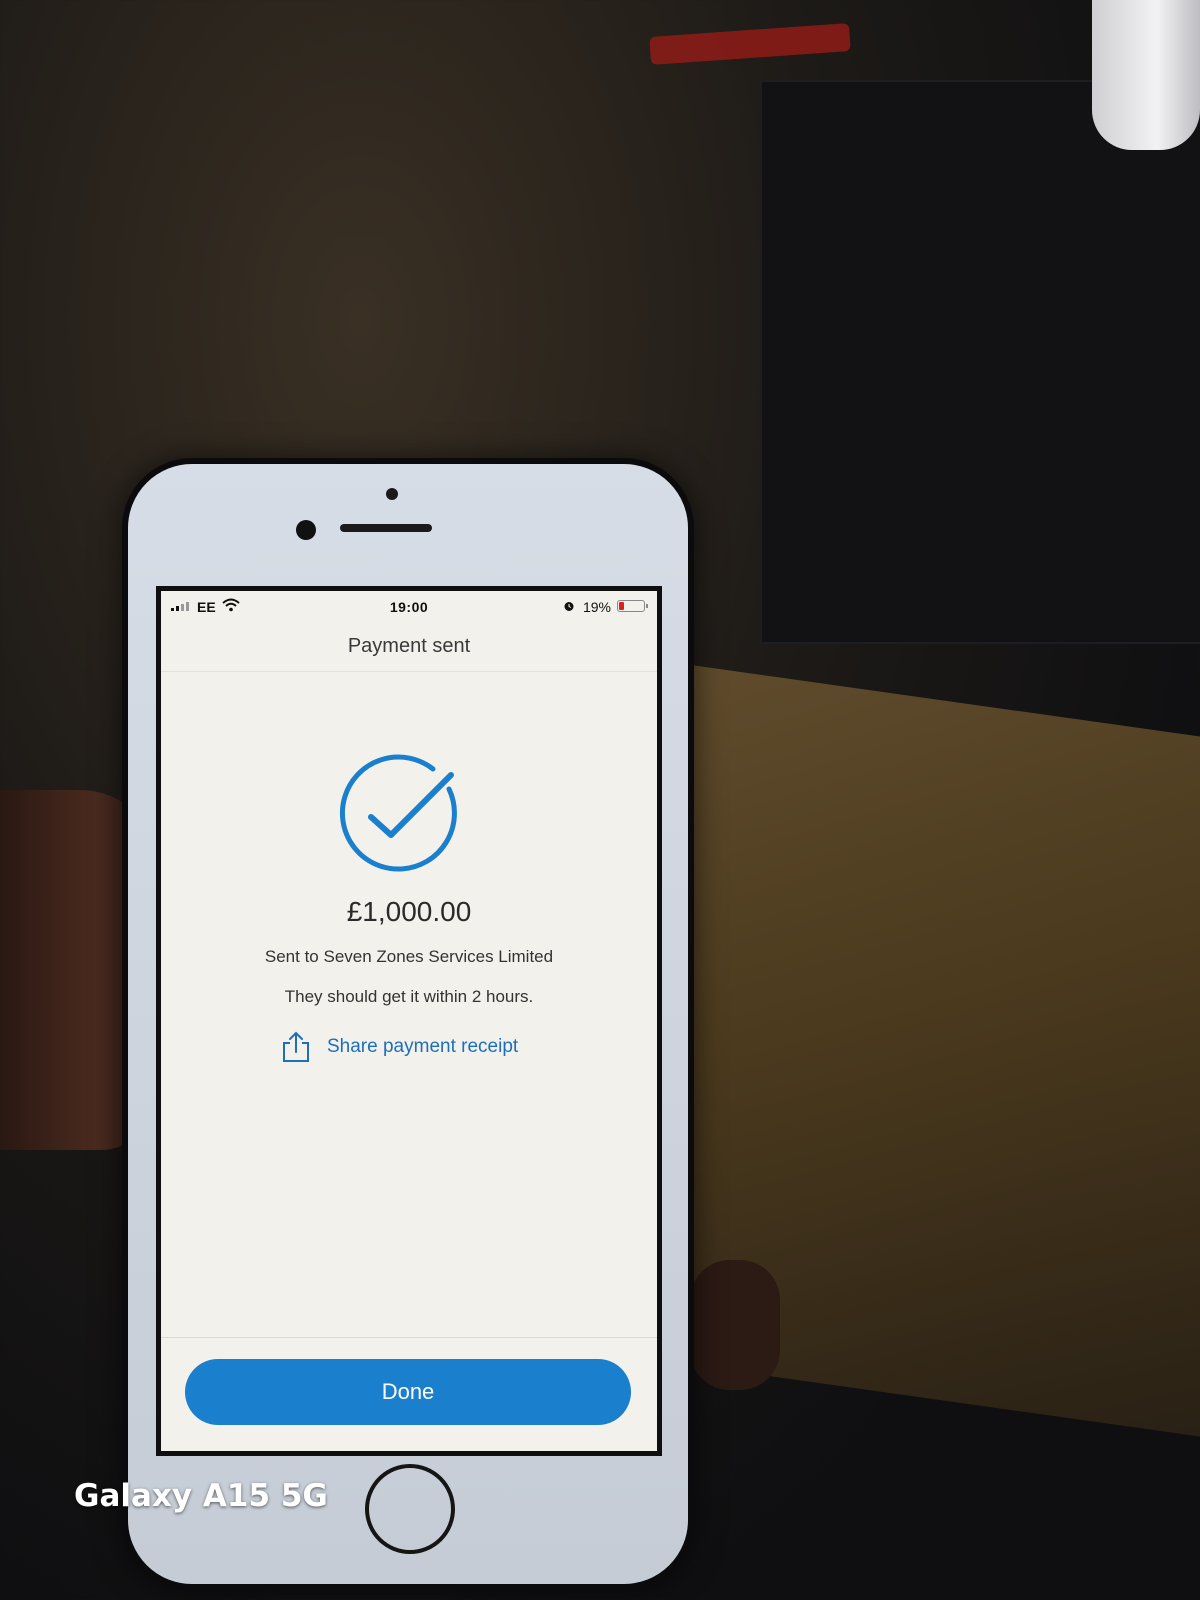 This screenshot has width=1200, height=1600. I want to click on payment-amount: £1,000.00, so click(409, 911).